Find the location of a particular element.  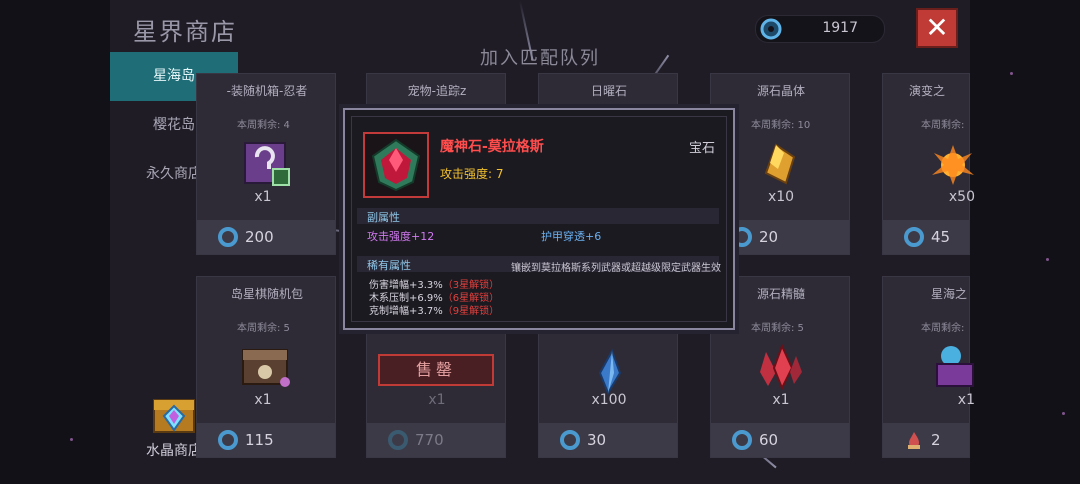

evolution-orb-icon is located at coordinates (953, 165).